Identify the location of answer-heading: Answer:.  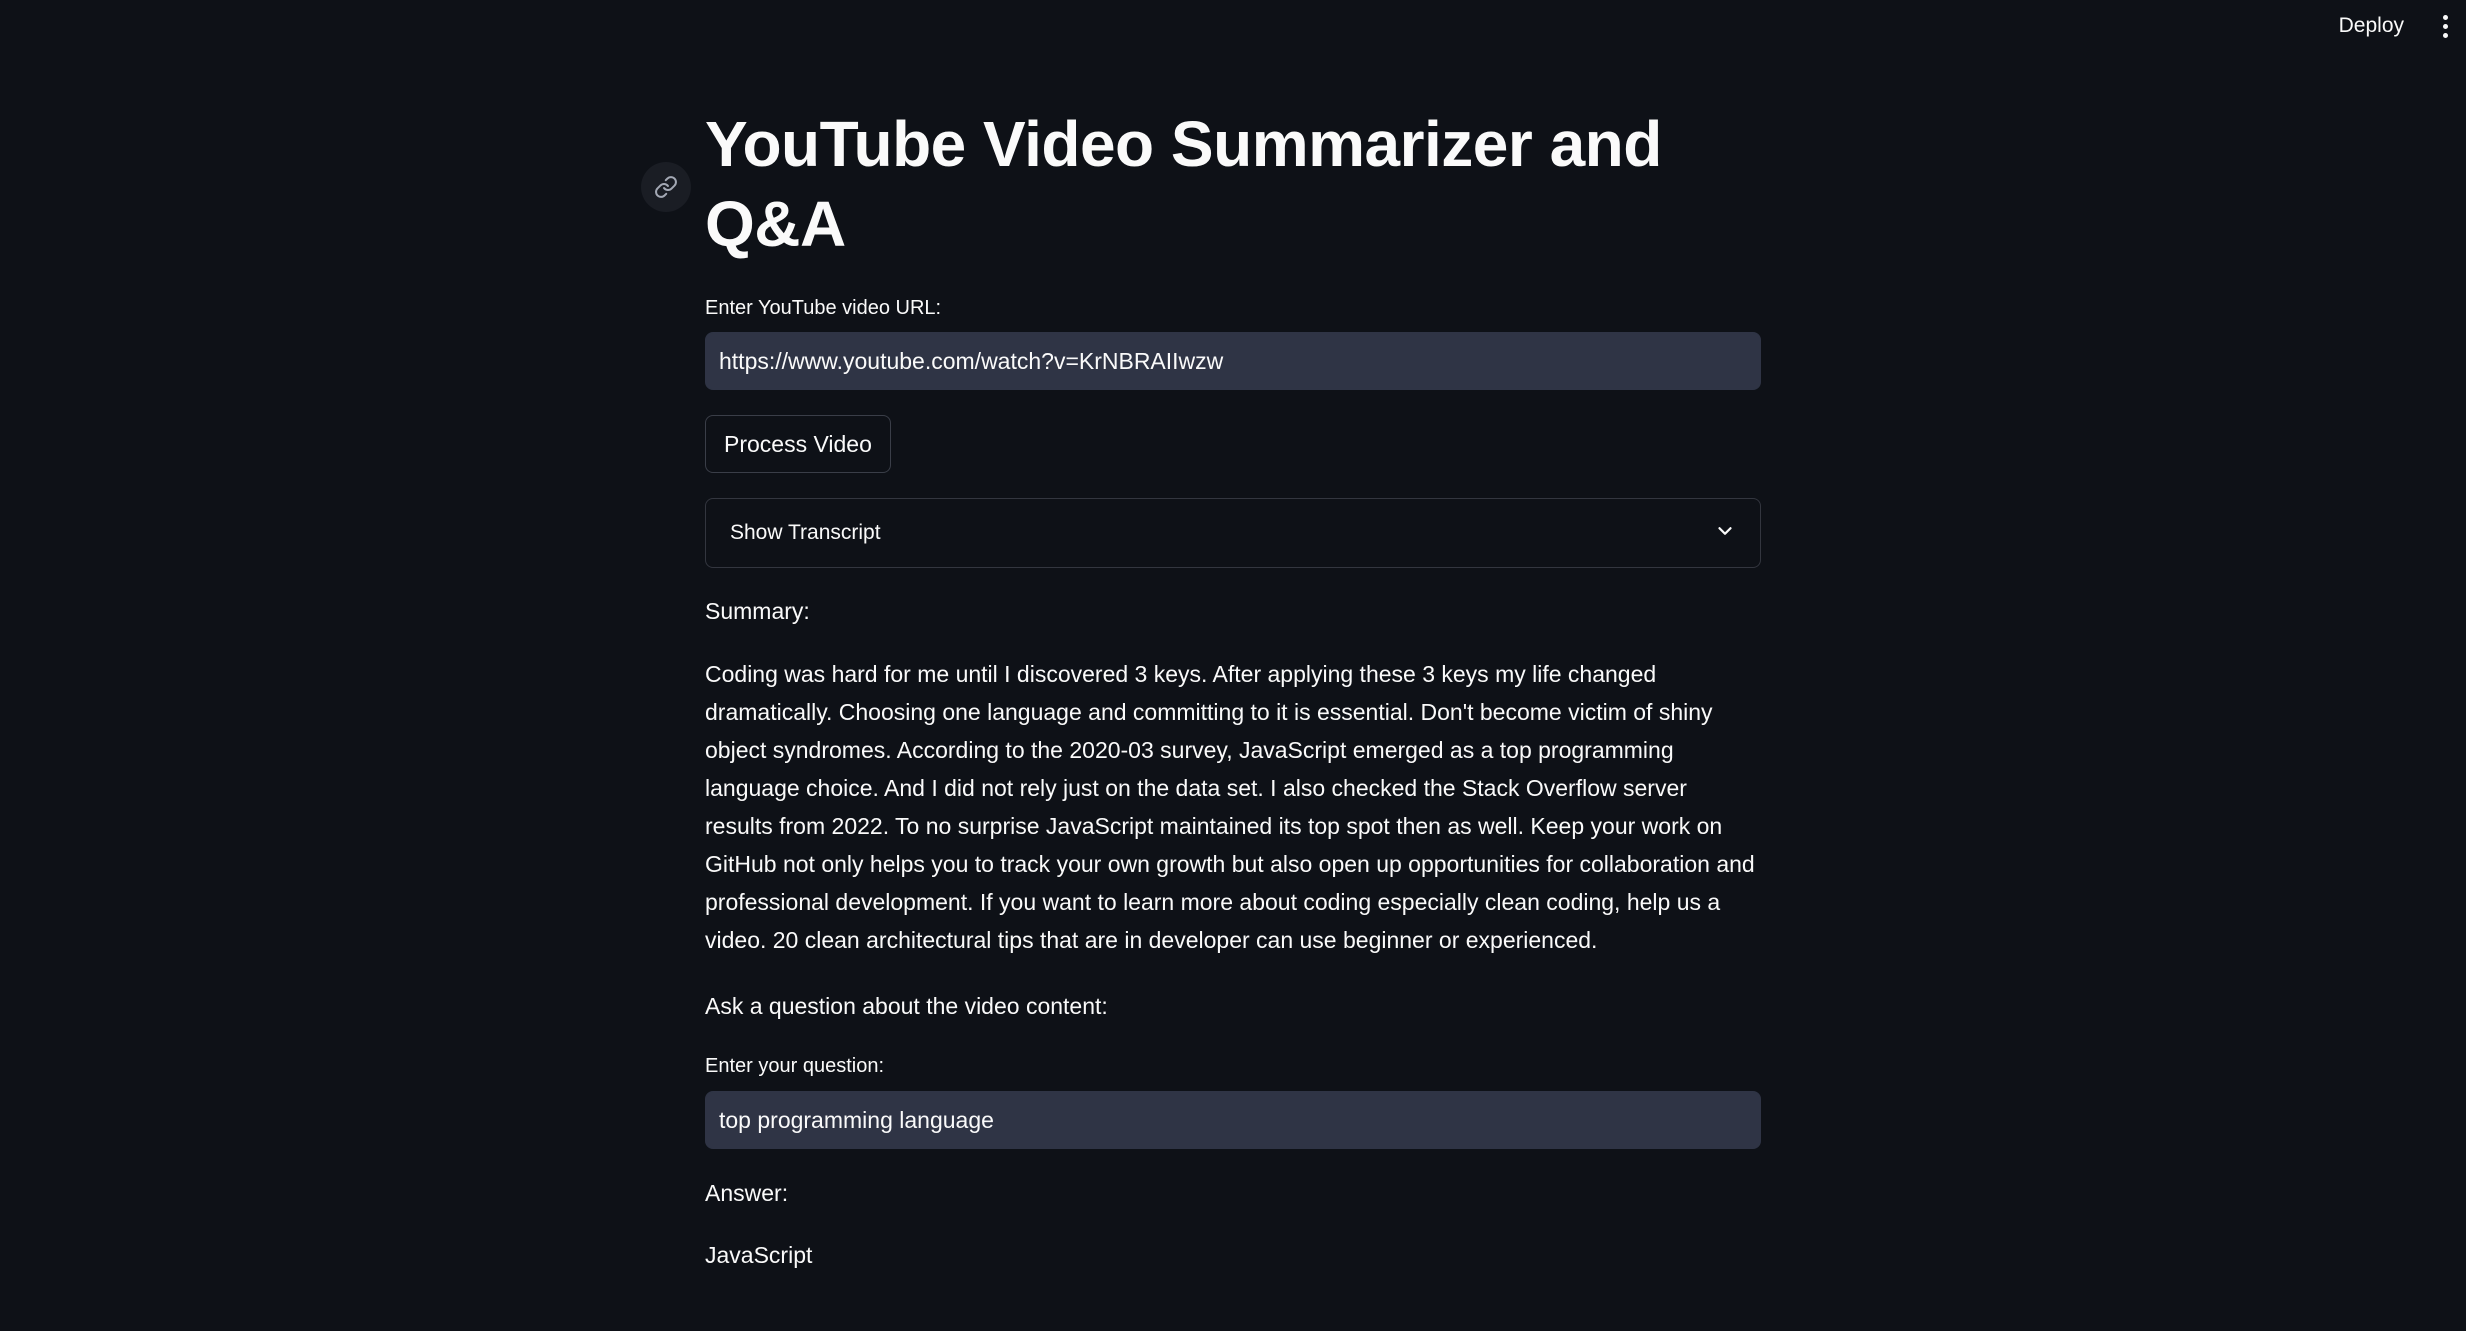
(747, 1193).